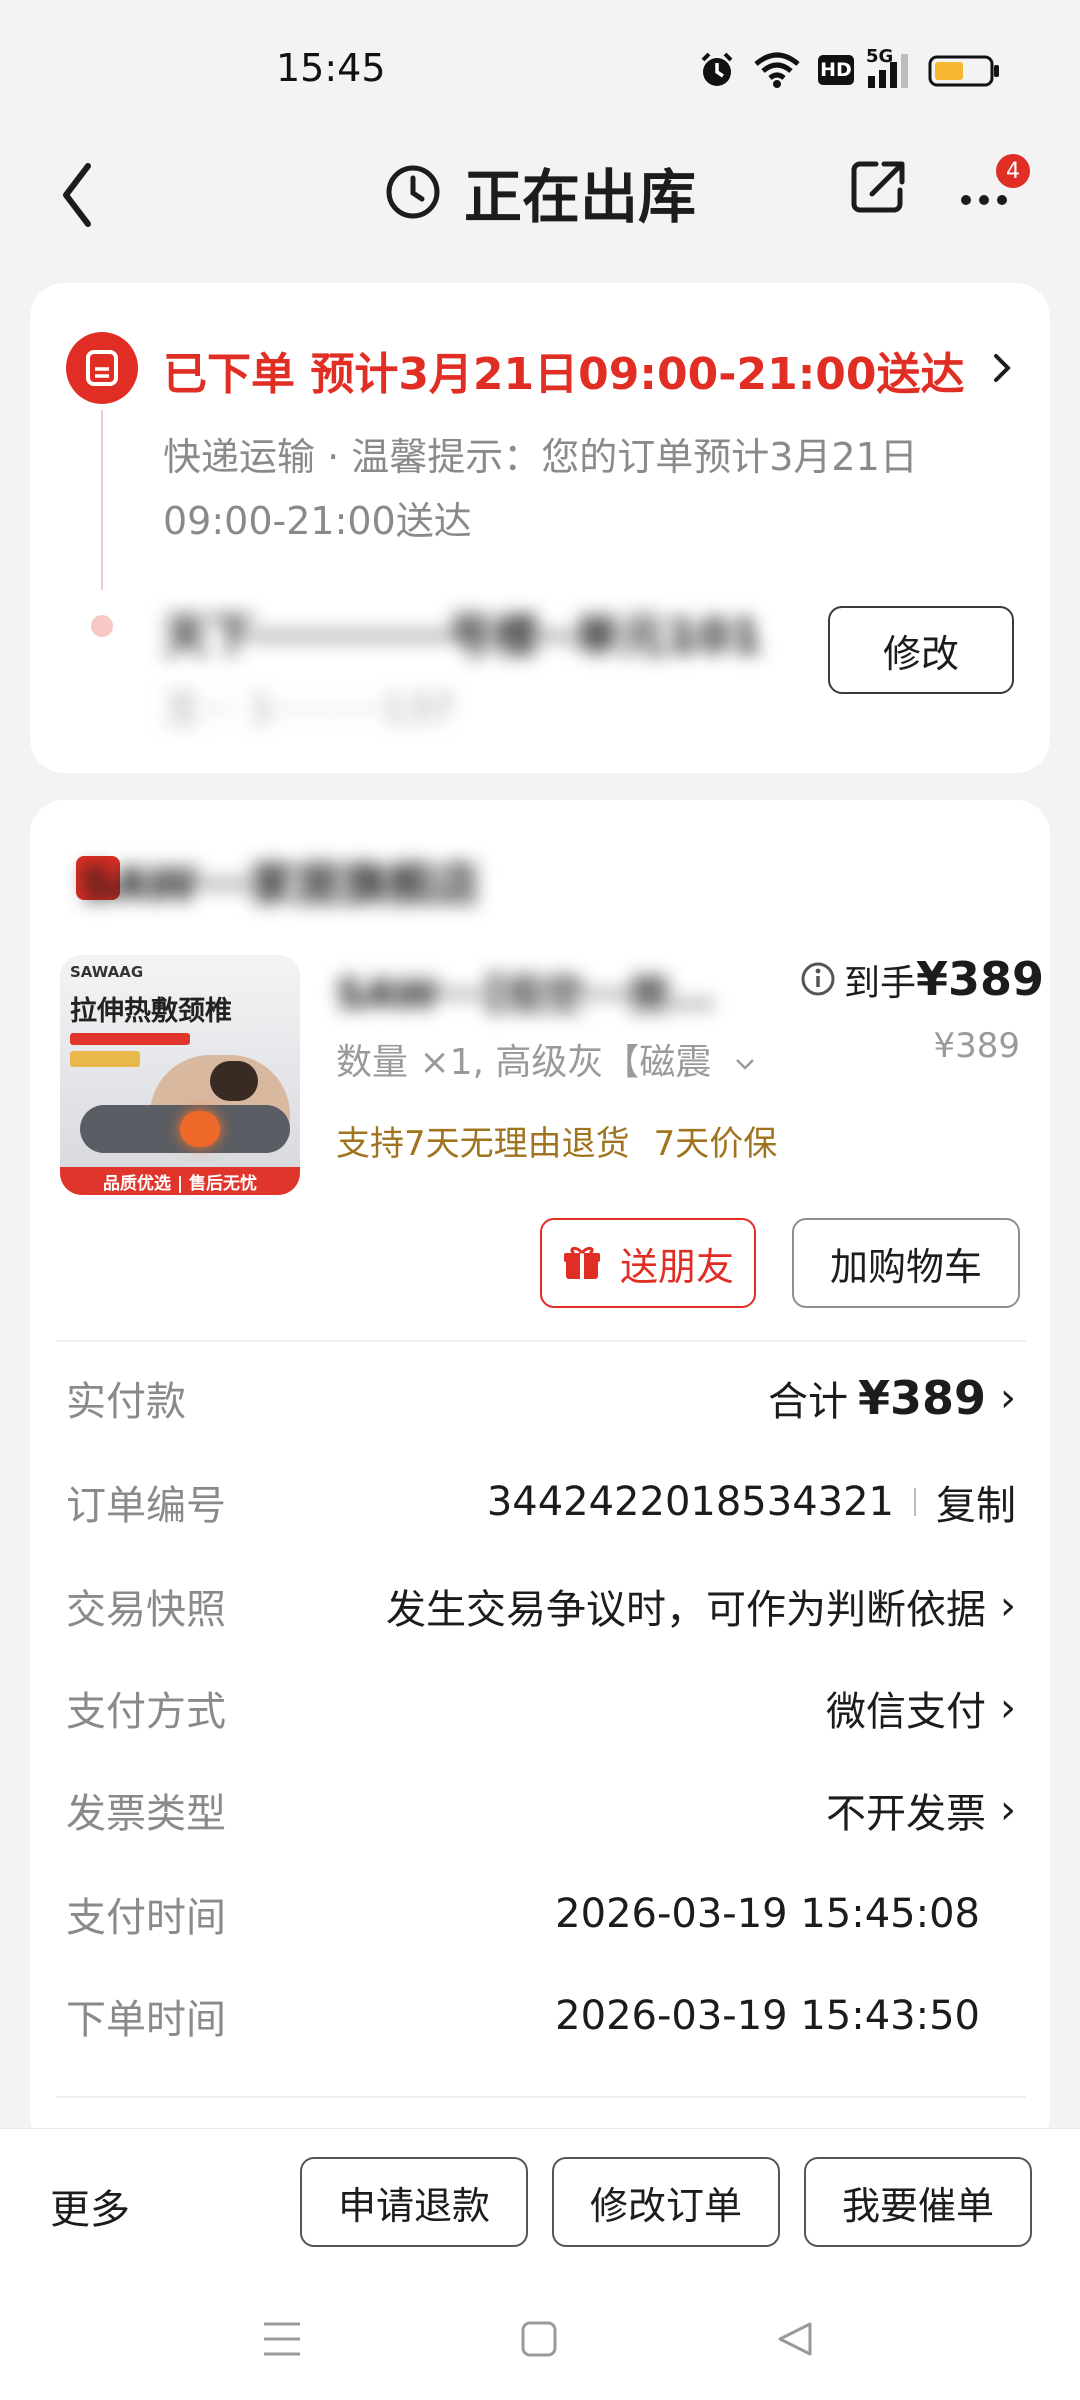 Image resolution: width=1080 pixels, height=2400 pixels. I want to click on order-time-row: 下单时间 2026-03-19 15:43:50, so click(523, 2016).